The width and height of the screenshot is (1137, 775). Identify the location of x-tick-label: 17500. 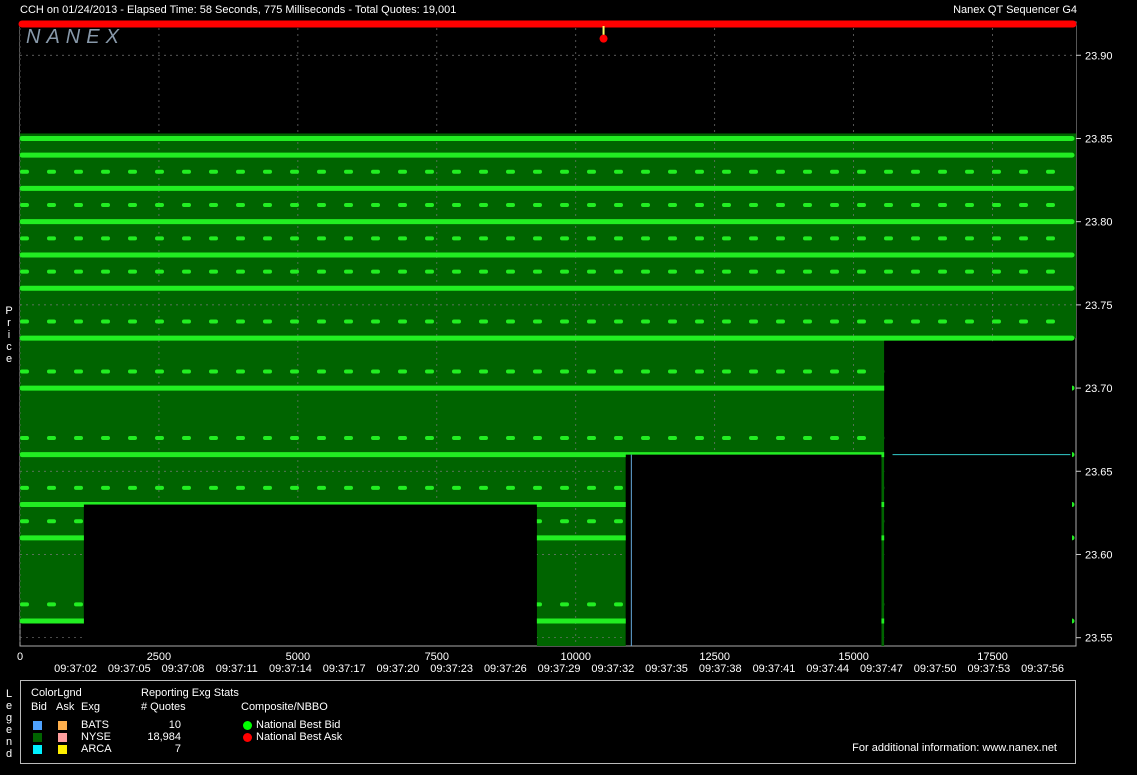
(992, 657).